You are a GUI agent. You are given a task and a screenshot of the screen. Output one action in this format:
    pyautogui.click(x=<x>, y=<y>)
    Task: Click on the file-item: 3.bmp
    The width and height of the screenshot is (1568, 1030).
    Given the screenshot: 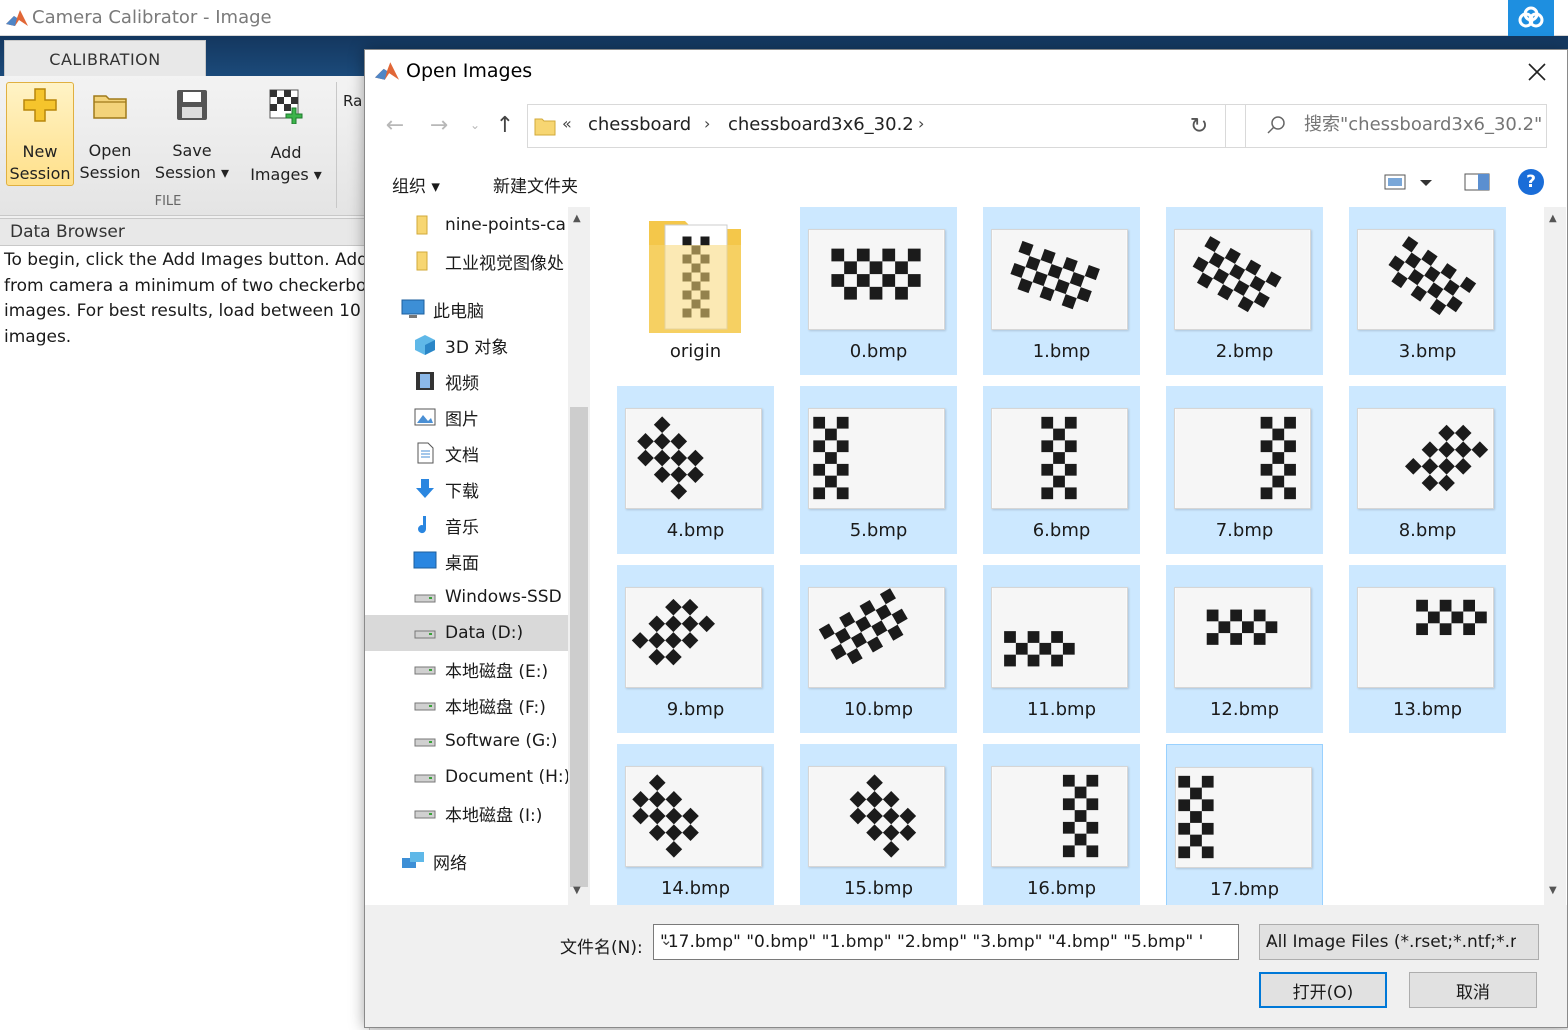 What is the action you would take?
    pyautogui.click(x=1427, y=291)
    